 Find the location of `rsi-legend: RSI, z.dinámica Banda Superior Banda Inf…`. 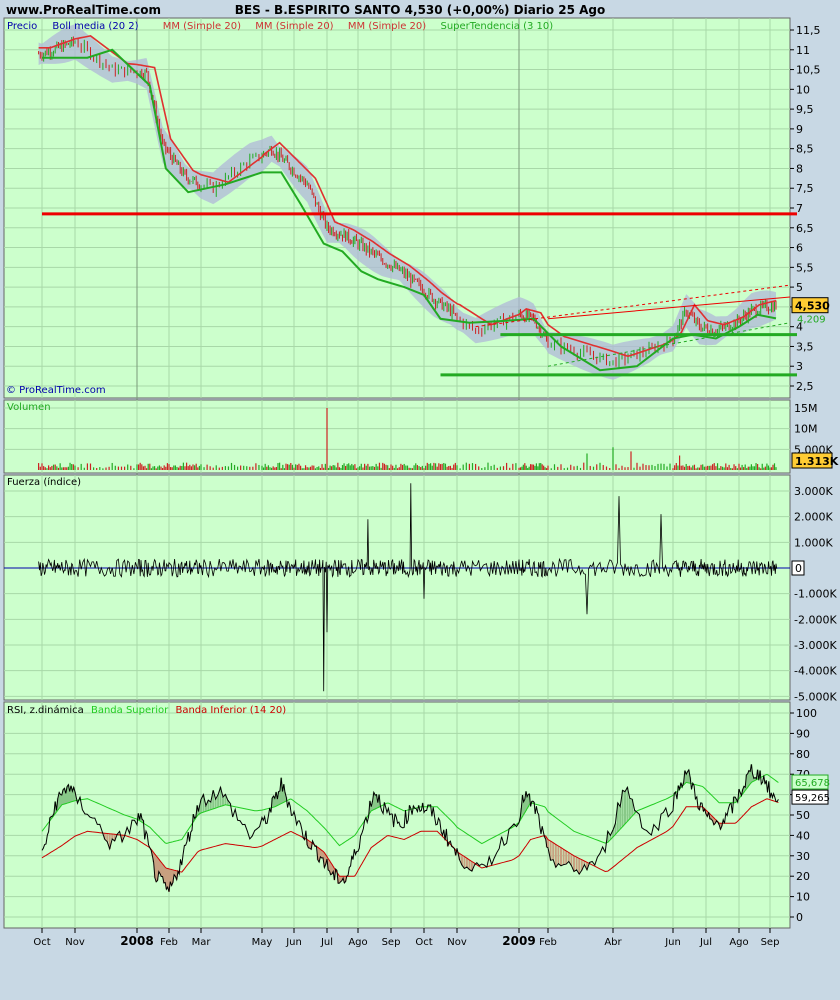

rsi-legend: RSI, z.dinámica Banda Superior Banda Inf… is located at coordinates (146, 710).